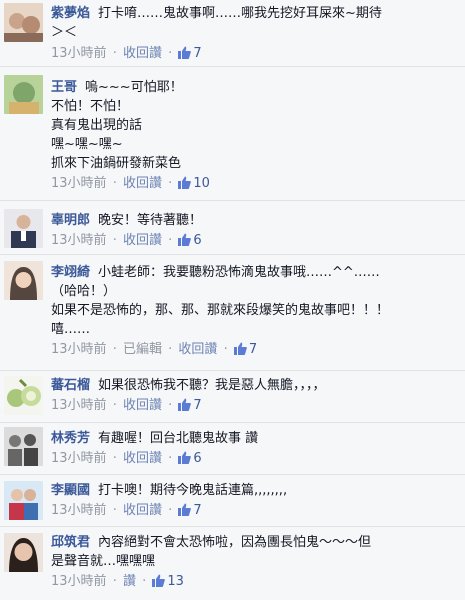  What do you see at coordinates (70, 272) in the screenshot?
I see `commenter-name: 李翊綺` at bounding box center [70, 272].